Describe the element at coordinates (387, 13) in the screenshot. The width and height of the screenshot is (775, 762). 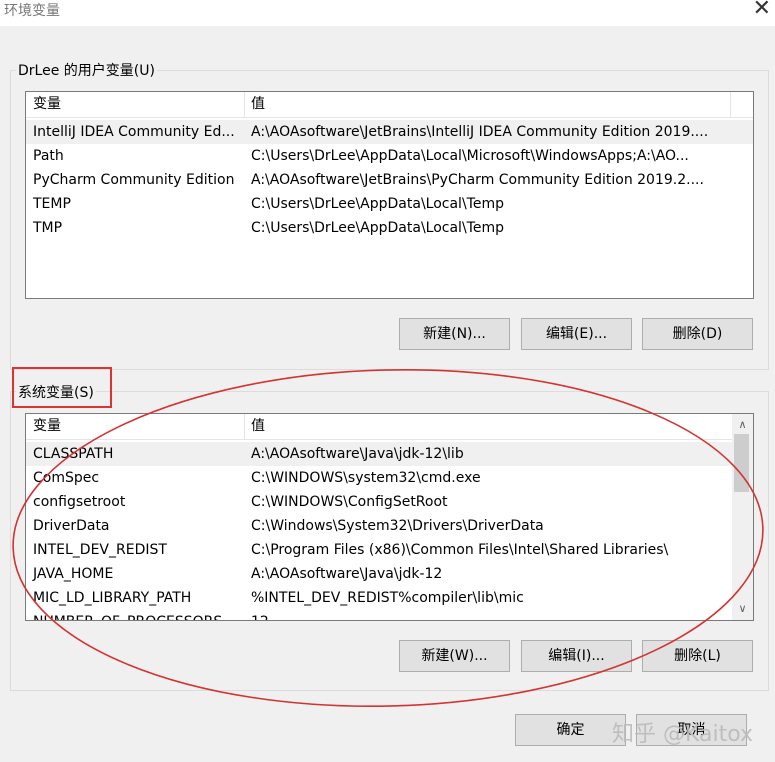
I see `title-bar: 环境变量 ✕` at that location.